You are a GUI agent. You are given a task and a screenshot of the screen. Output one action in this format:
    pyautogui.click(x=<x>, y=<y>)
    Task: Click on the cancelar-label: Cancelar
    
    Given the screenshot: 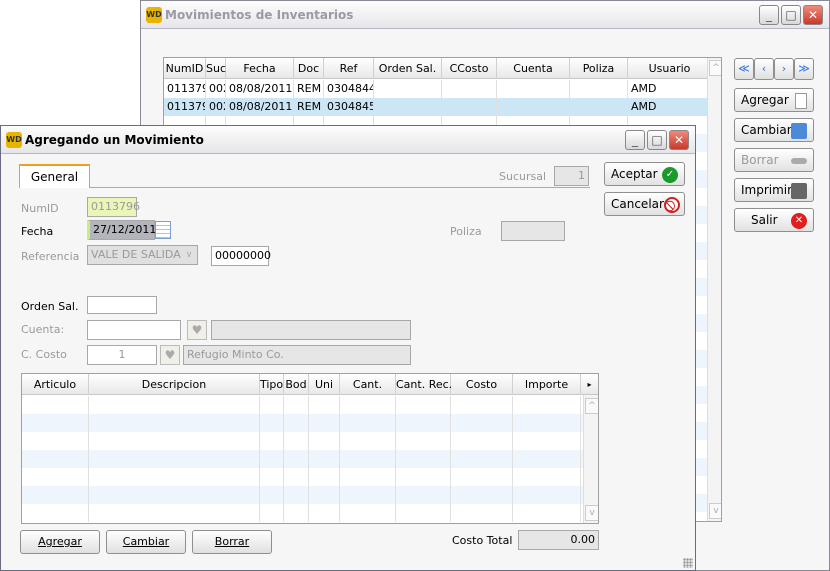 What is the action you would take?
    pyautogui.click(x=637, y=204)
    